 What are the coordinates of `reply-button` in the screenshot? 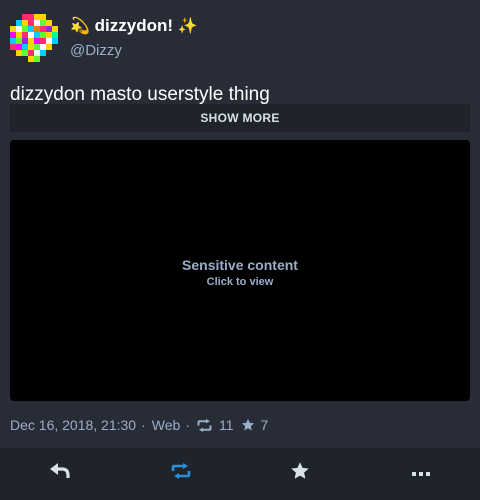 It's located at (60, 473).